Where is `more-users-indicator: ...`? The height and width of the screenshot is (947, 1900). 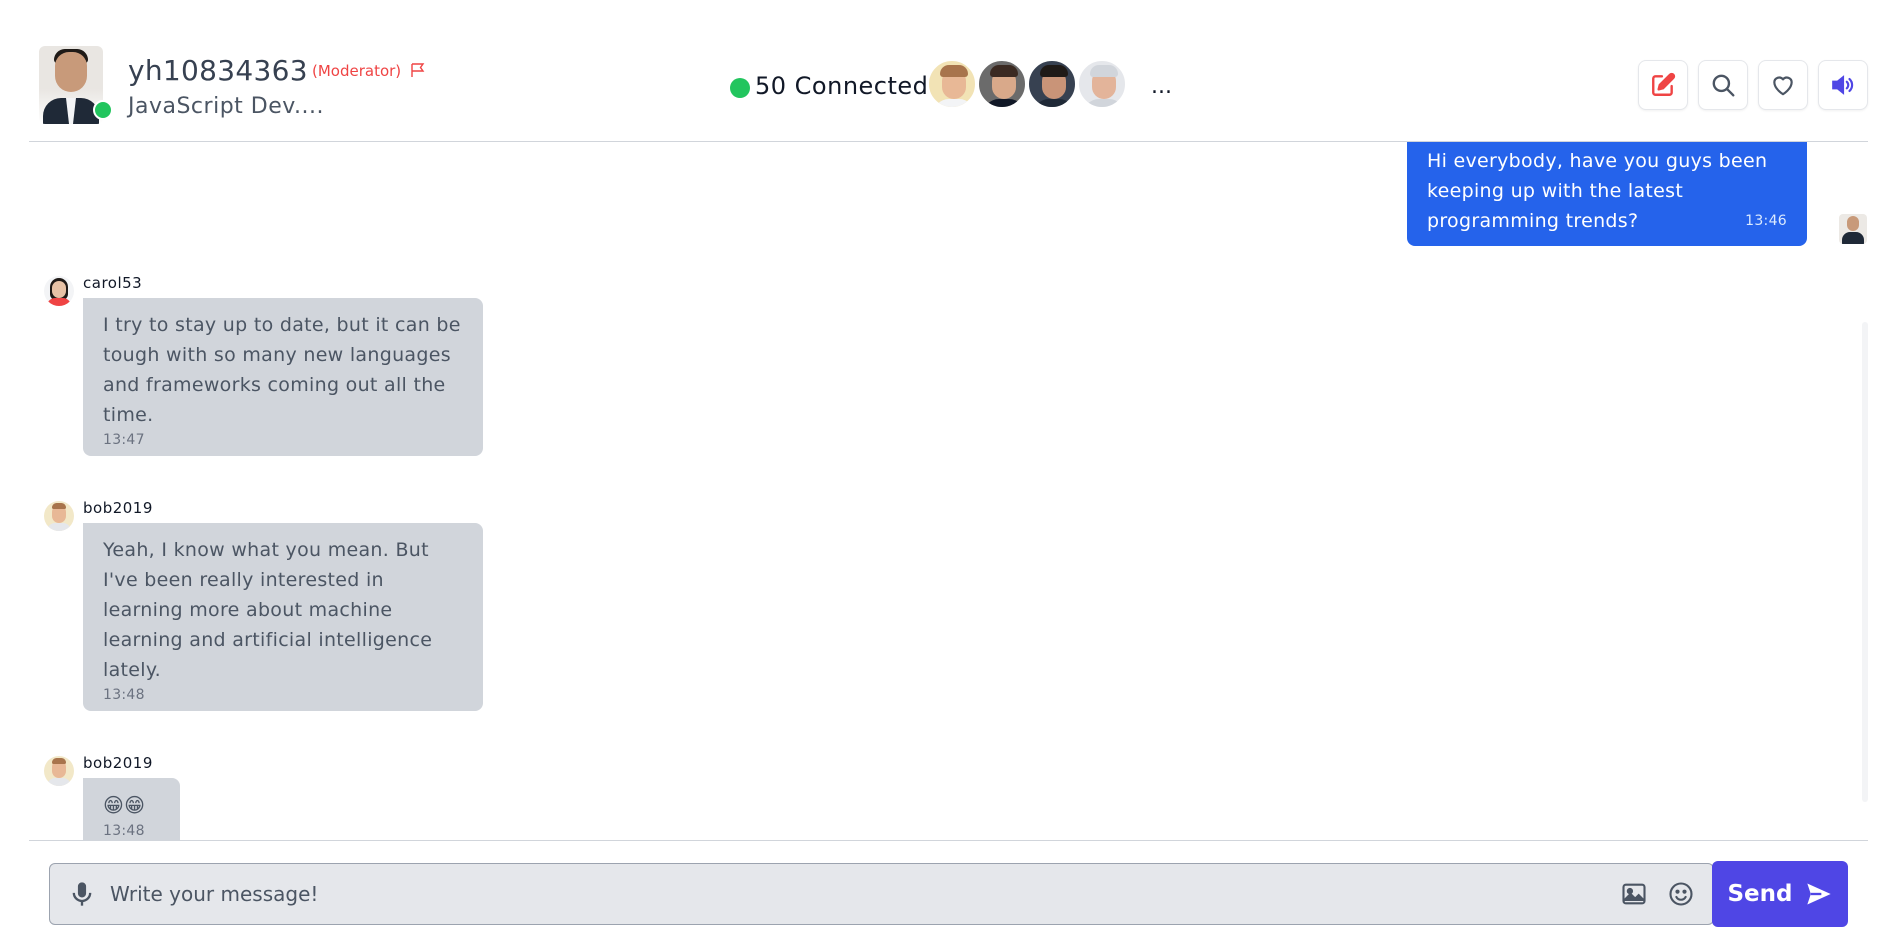 more-users-indicator: ... is located at coordinates (1161, 86).